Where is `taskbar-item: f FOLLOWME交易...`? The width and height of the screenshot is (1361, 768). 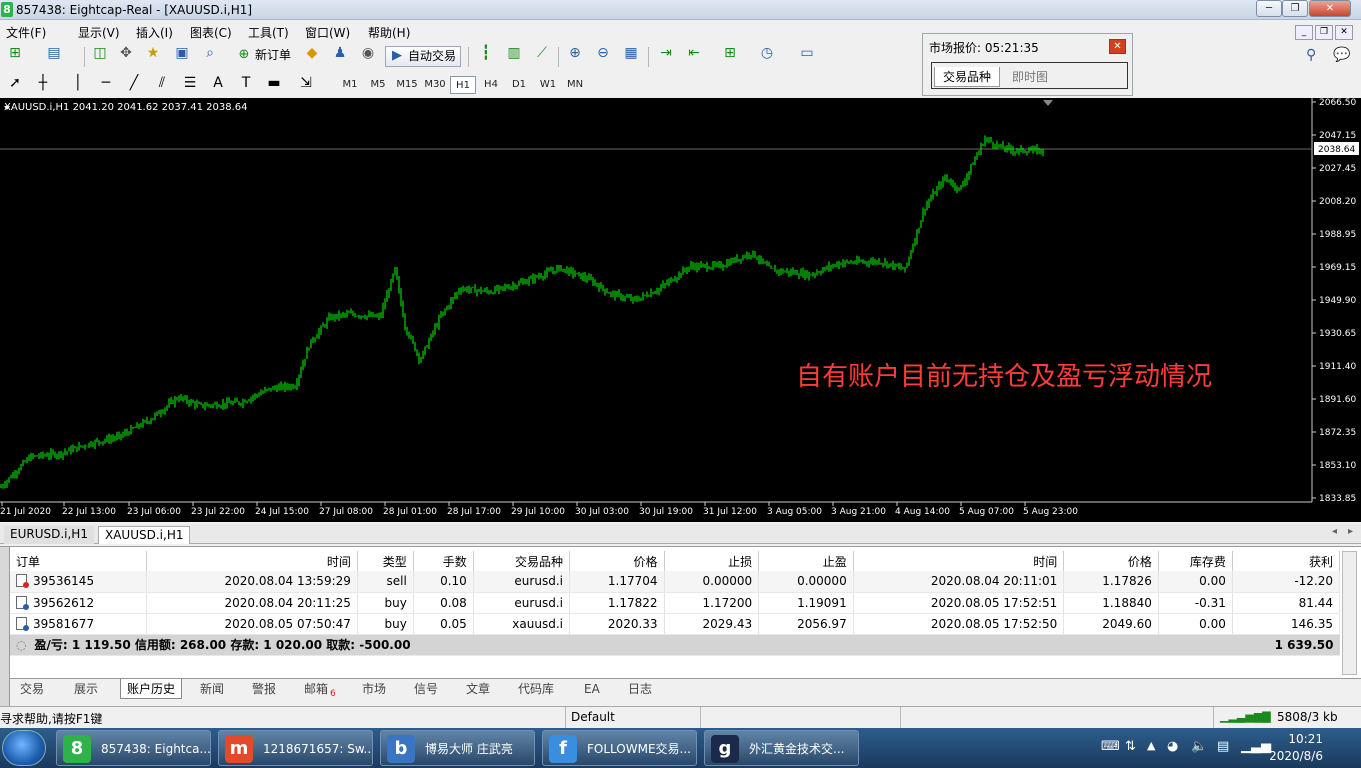
taskbar-item: f FOLLOWME交易... is located at coordinates (619, 748).